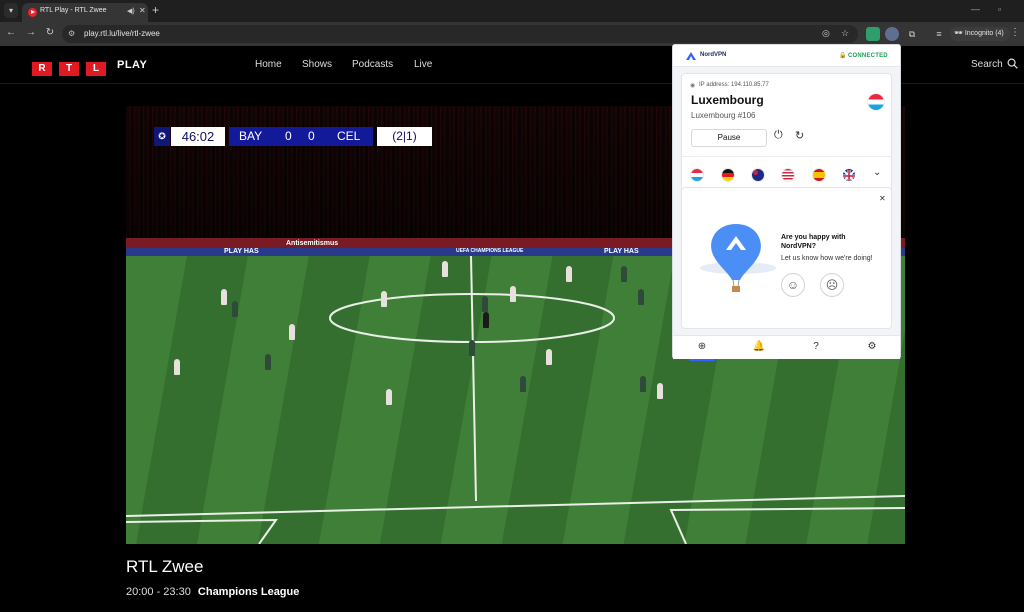 This screenshot has height=612, width=1024. What do you see at coordinates (759, 347) in the screenshot?
I see `bell-icon: 🔔` at bounding box center [759, 347].